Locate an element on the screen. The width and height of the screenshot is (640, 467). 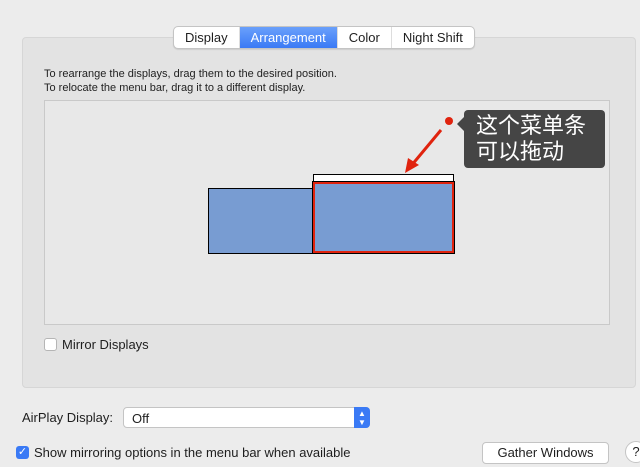
mirror-displays-label: Mirror Displays is located at coordinates (105, 344).